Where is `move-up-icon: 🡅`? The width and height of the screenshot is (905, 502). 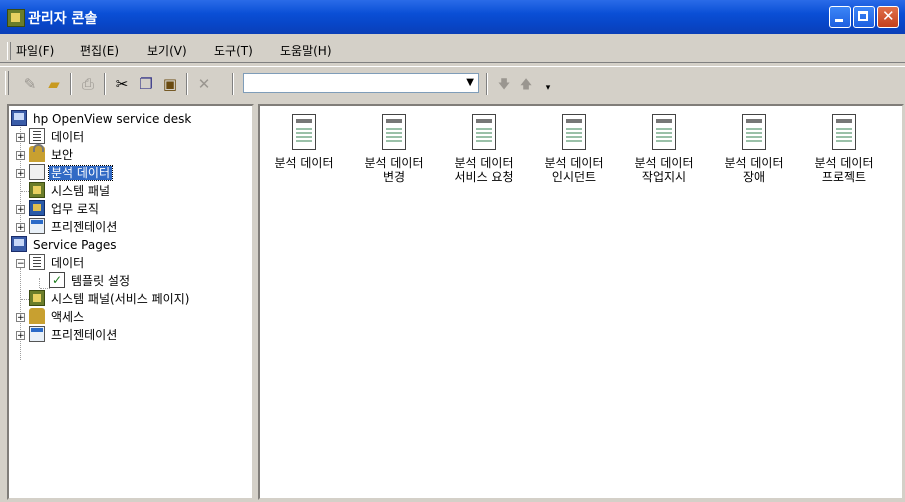
move-up-icon: 🡅 is located at coordinates (526, 84).